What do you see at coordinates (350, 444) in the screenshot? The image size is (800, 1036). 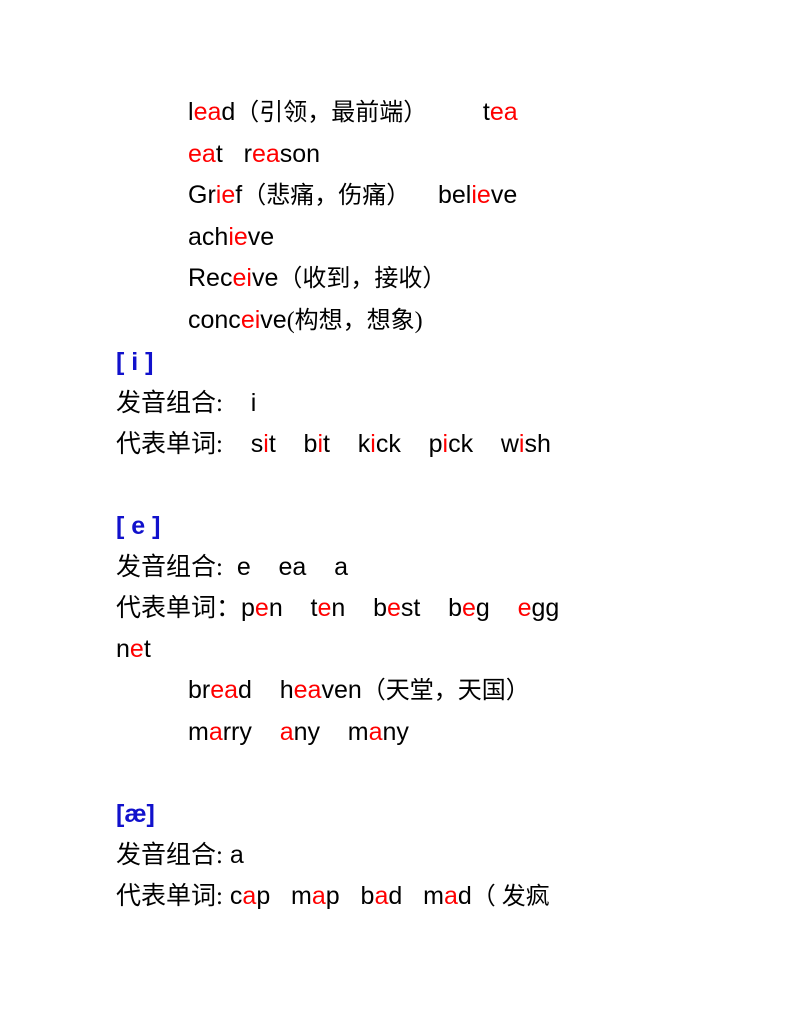 I see `word-text: k` at bounding box center [350, 444].